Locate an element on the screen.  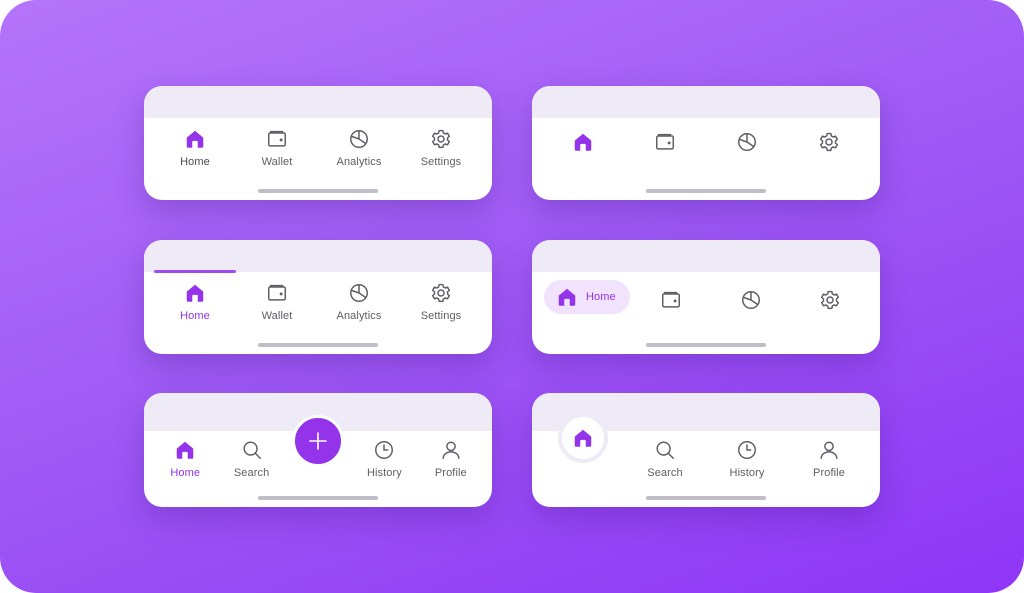
tab-bar-card-top-indicator: Home Wallet Analytics Settings is located at coordinates (318, 297).